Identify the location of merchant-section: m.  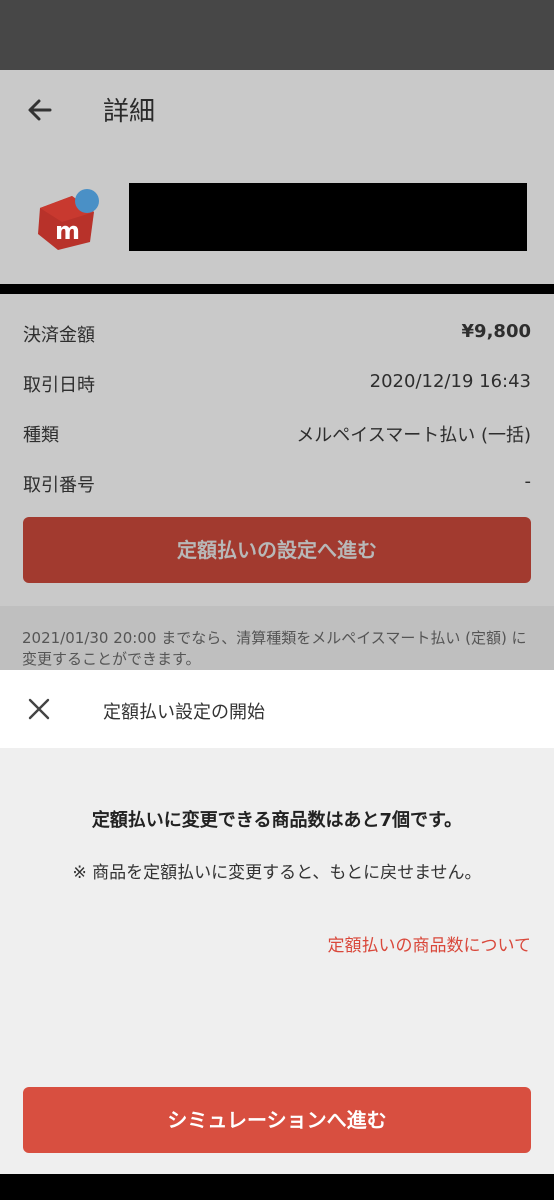
(277, 217).